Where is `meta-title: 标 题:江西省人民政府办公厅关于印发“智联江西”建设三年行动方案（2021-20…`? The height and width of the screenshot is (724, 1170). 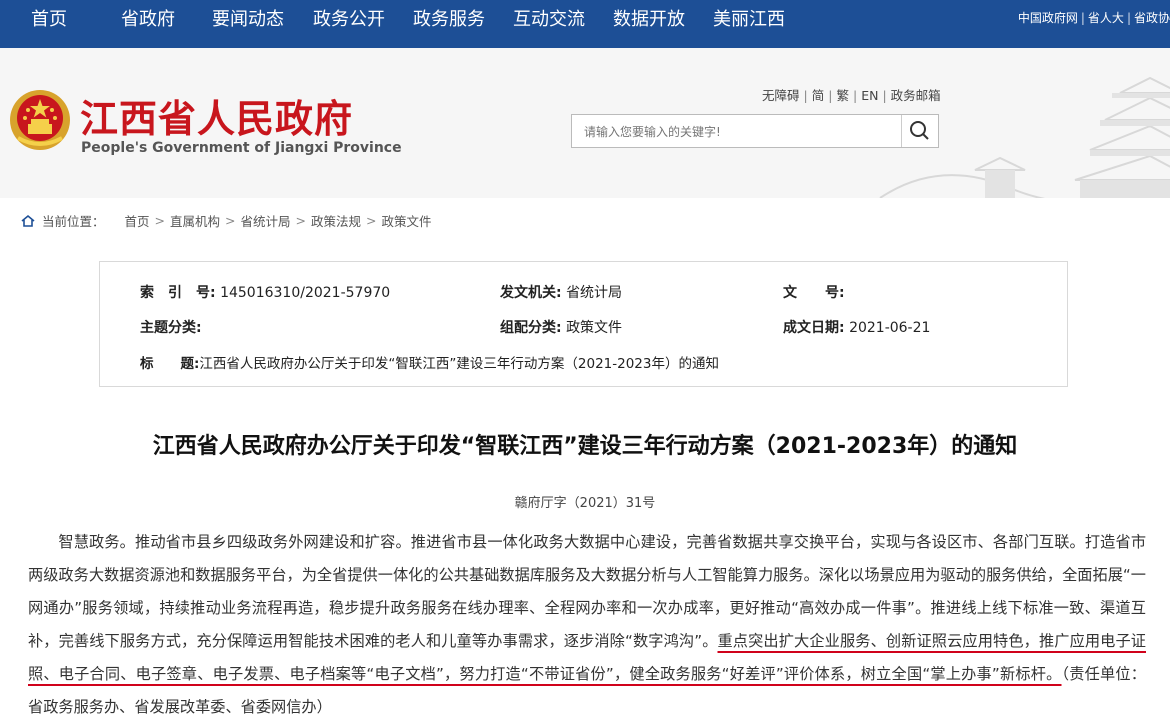
meta-title: 标 题:江西省人民政府办公厅关于印发“智联江西”建设三年行动方案（2021-20… is located at coordinates (429, 362).